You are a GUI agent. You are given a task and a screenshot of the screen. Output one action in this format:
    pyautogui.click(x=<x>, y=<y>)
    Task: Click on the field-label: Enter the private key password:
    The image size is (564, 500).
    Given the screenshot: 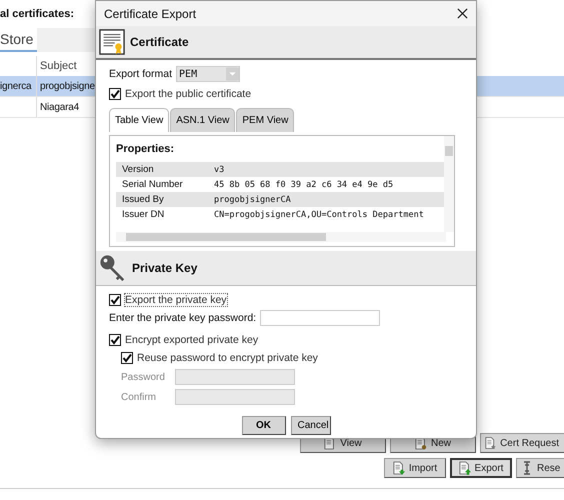 What is the action you would take?
    pyautogui.click(x=182, y=318)
    